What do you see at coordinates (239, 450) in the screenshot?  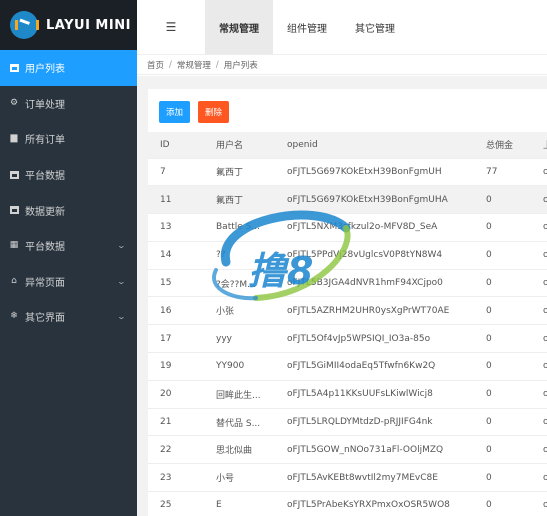 I see `cell-username: 思北似曲` at bounding box center [239, 450].